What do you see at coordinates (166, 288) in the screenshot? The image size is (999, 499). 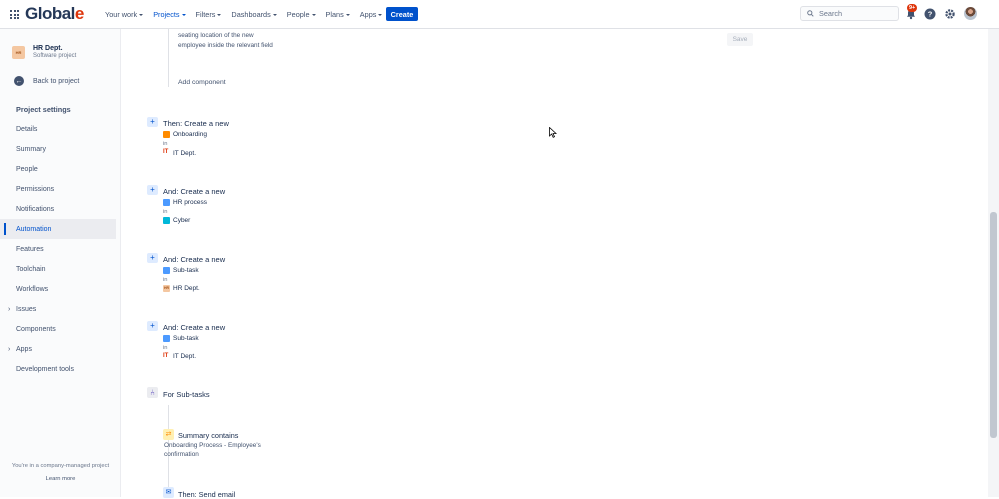 I see `project-icon: HR` at bounding box center [166, 288].